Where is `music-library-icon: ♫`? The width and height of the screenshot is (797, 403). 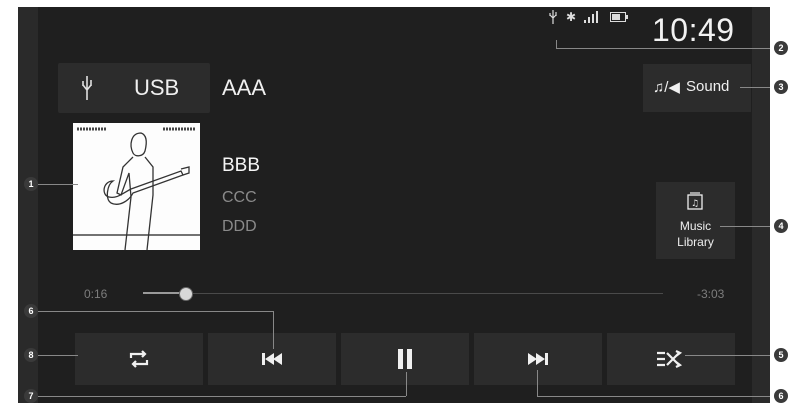
music-library-icon: ♫ is located at coordinates (695, 201).